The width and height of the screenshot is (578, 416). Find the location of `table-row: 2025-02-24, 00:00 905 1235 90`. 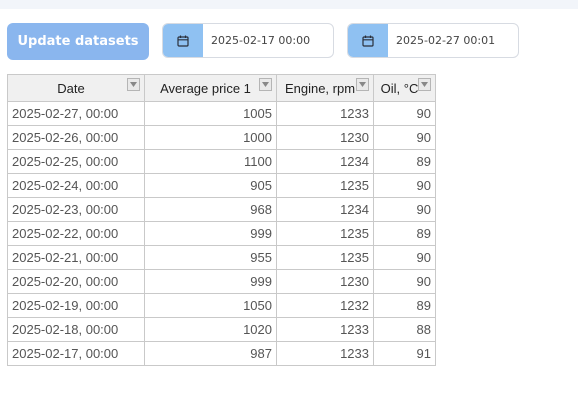

table-row: 2025-02-24, 00:00 905 1235 90 is located at coordinates (221, 185).